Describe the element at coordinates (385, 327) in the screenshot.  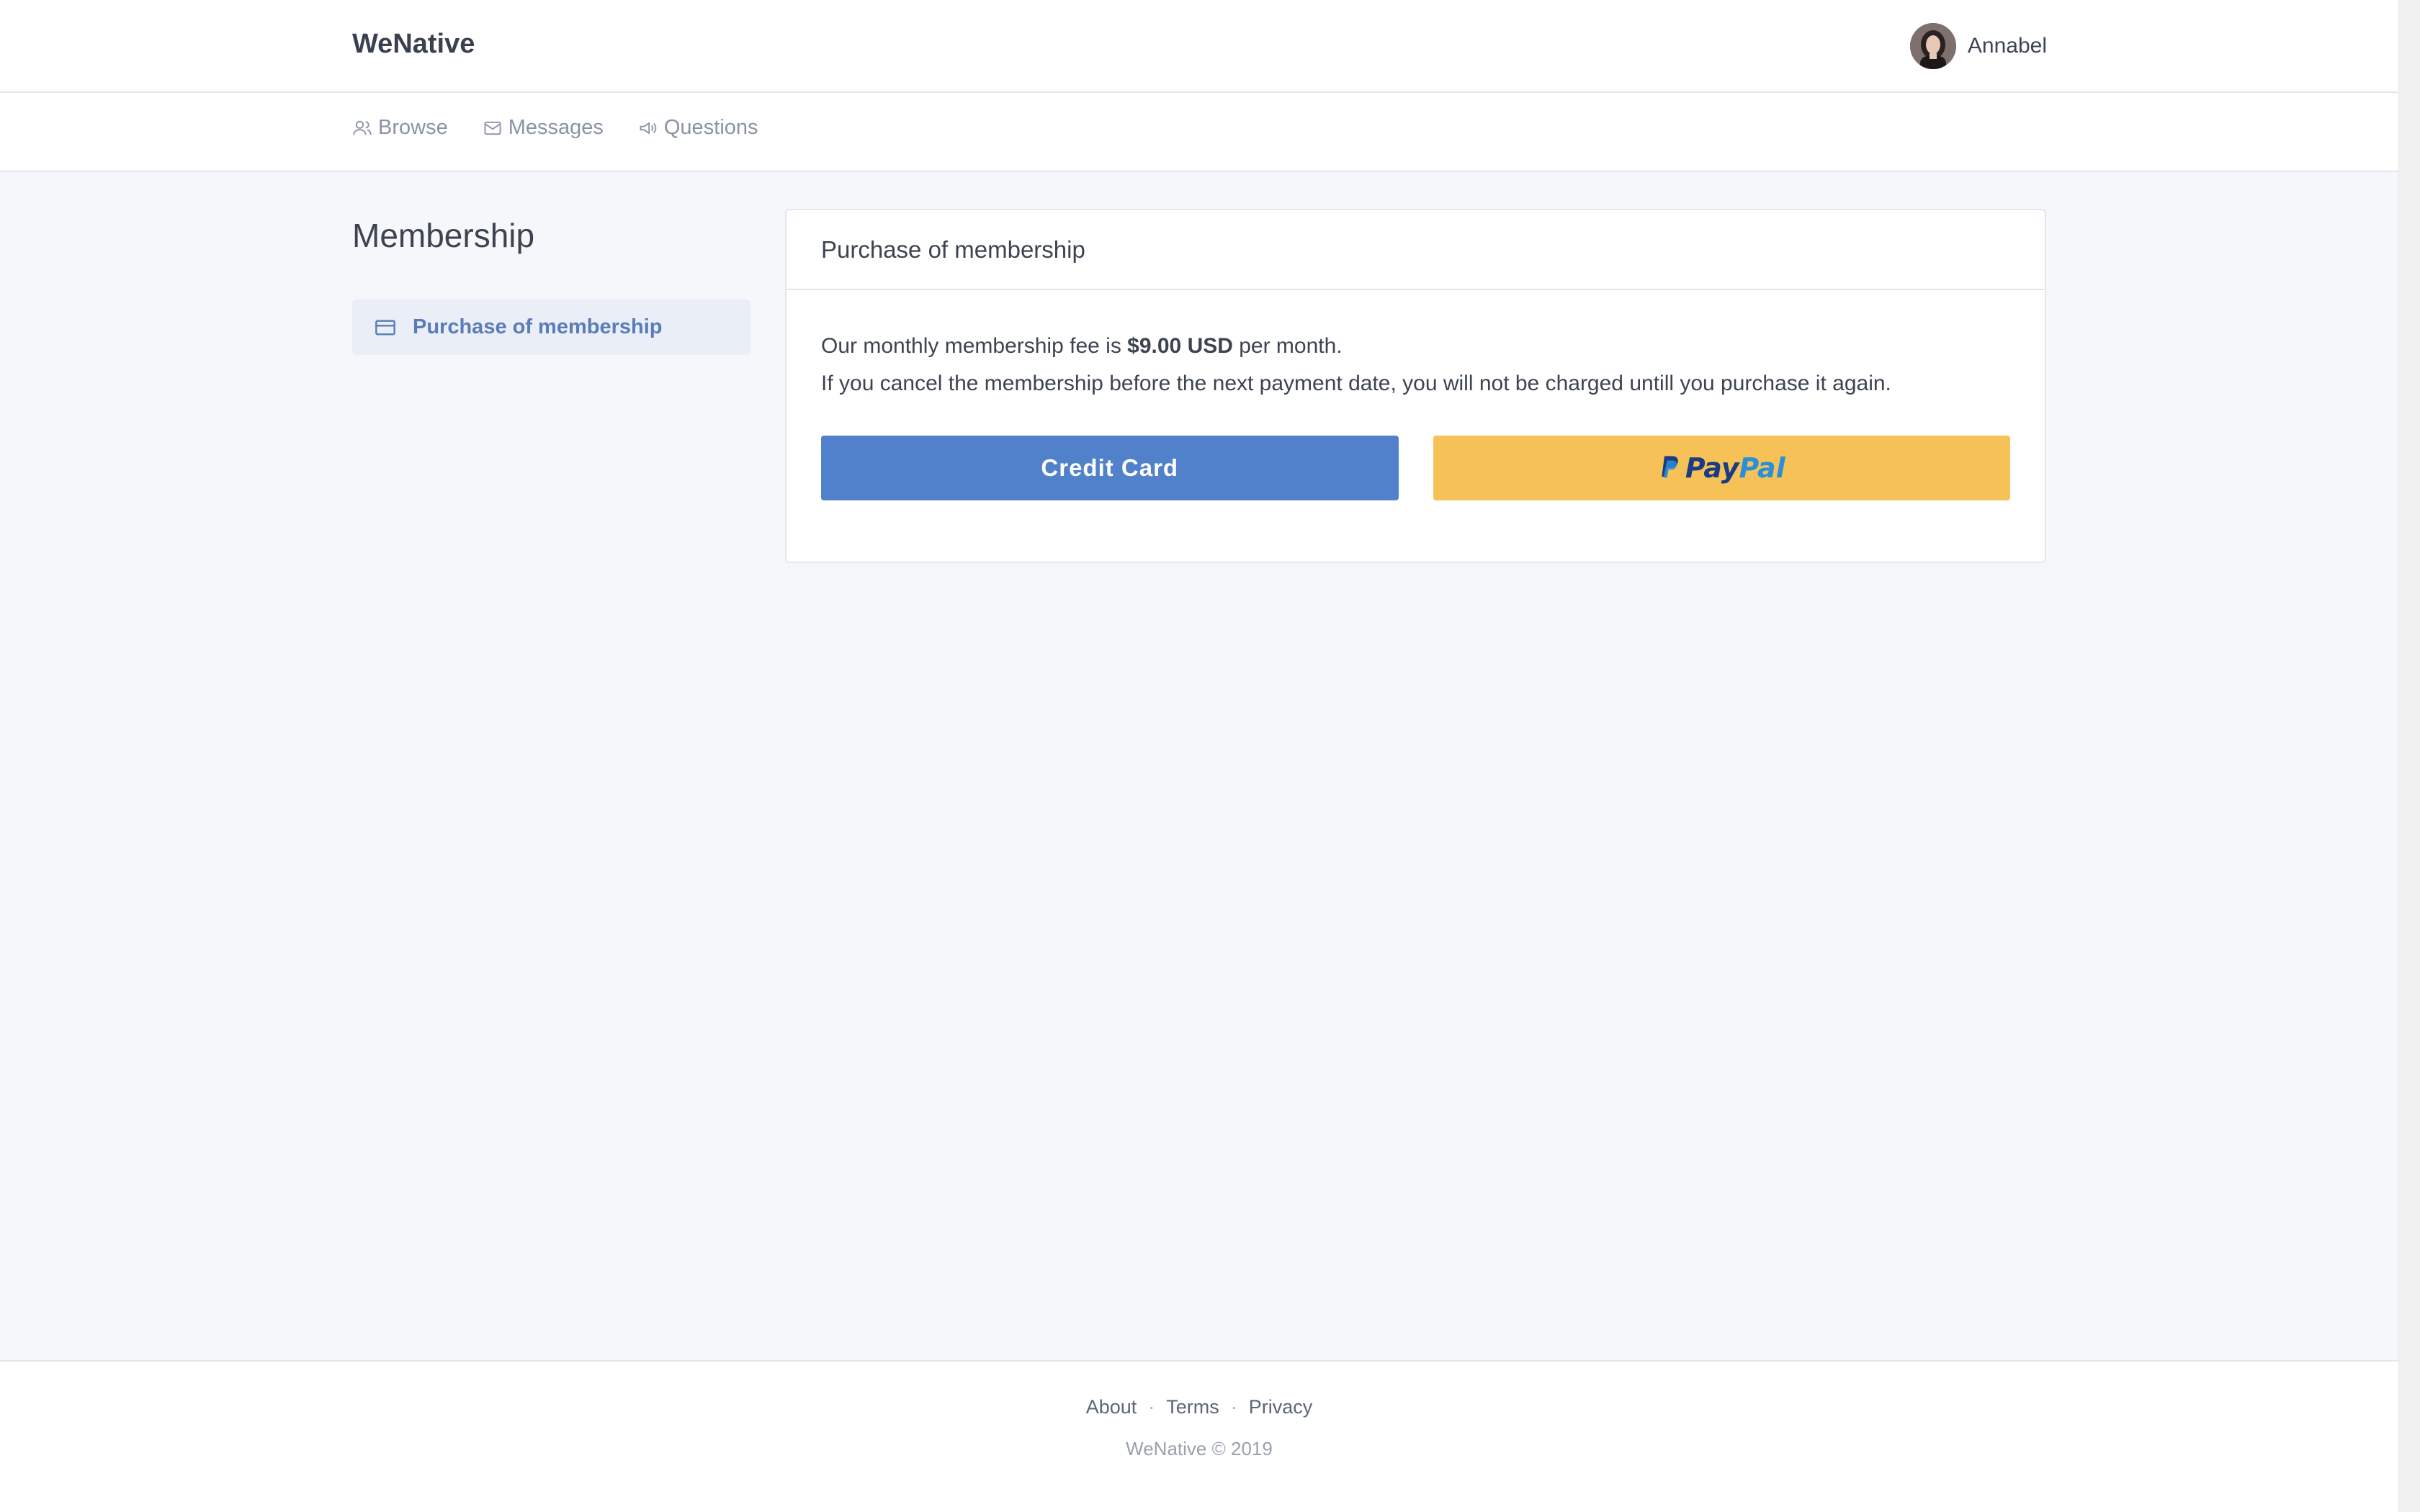
I see `credit-card-icon` at that location.